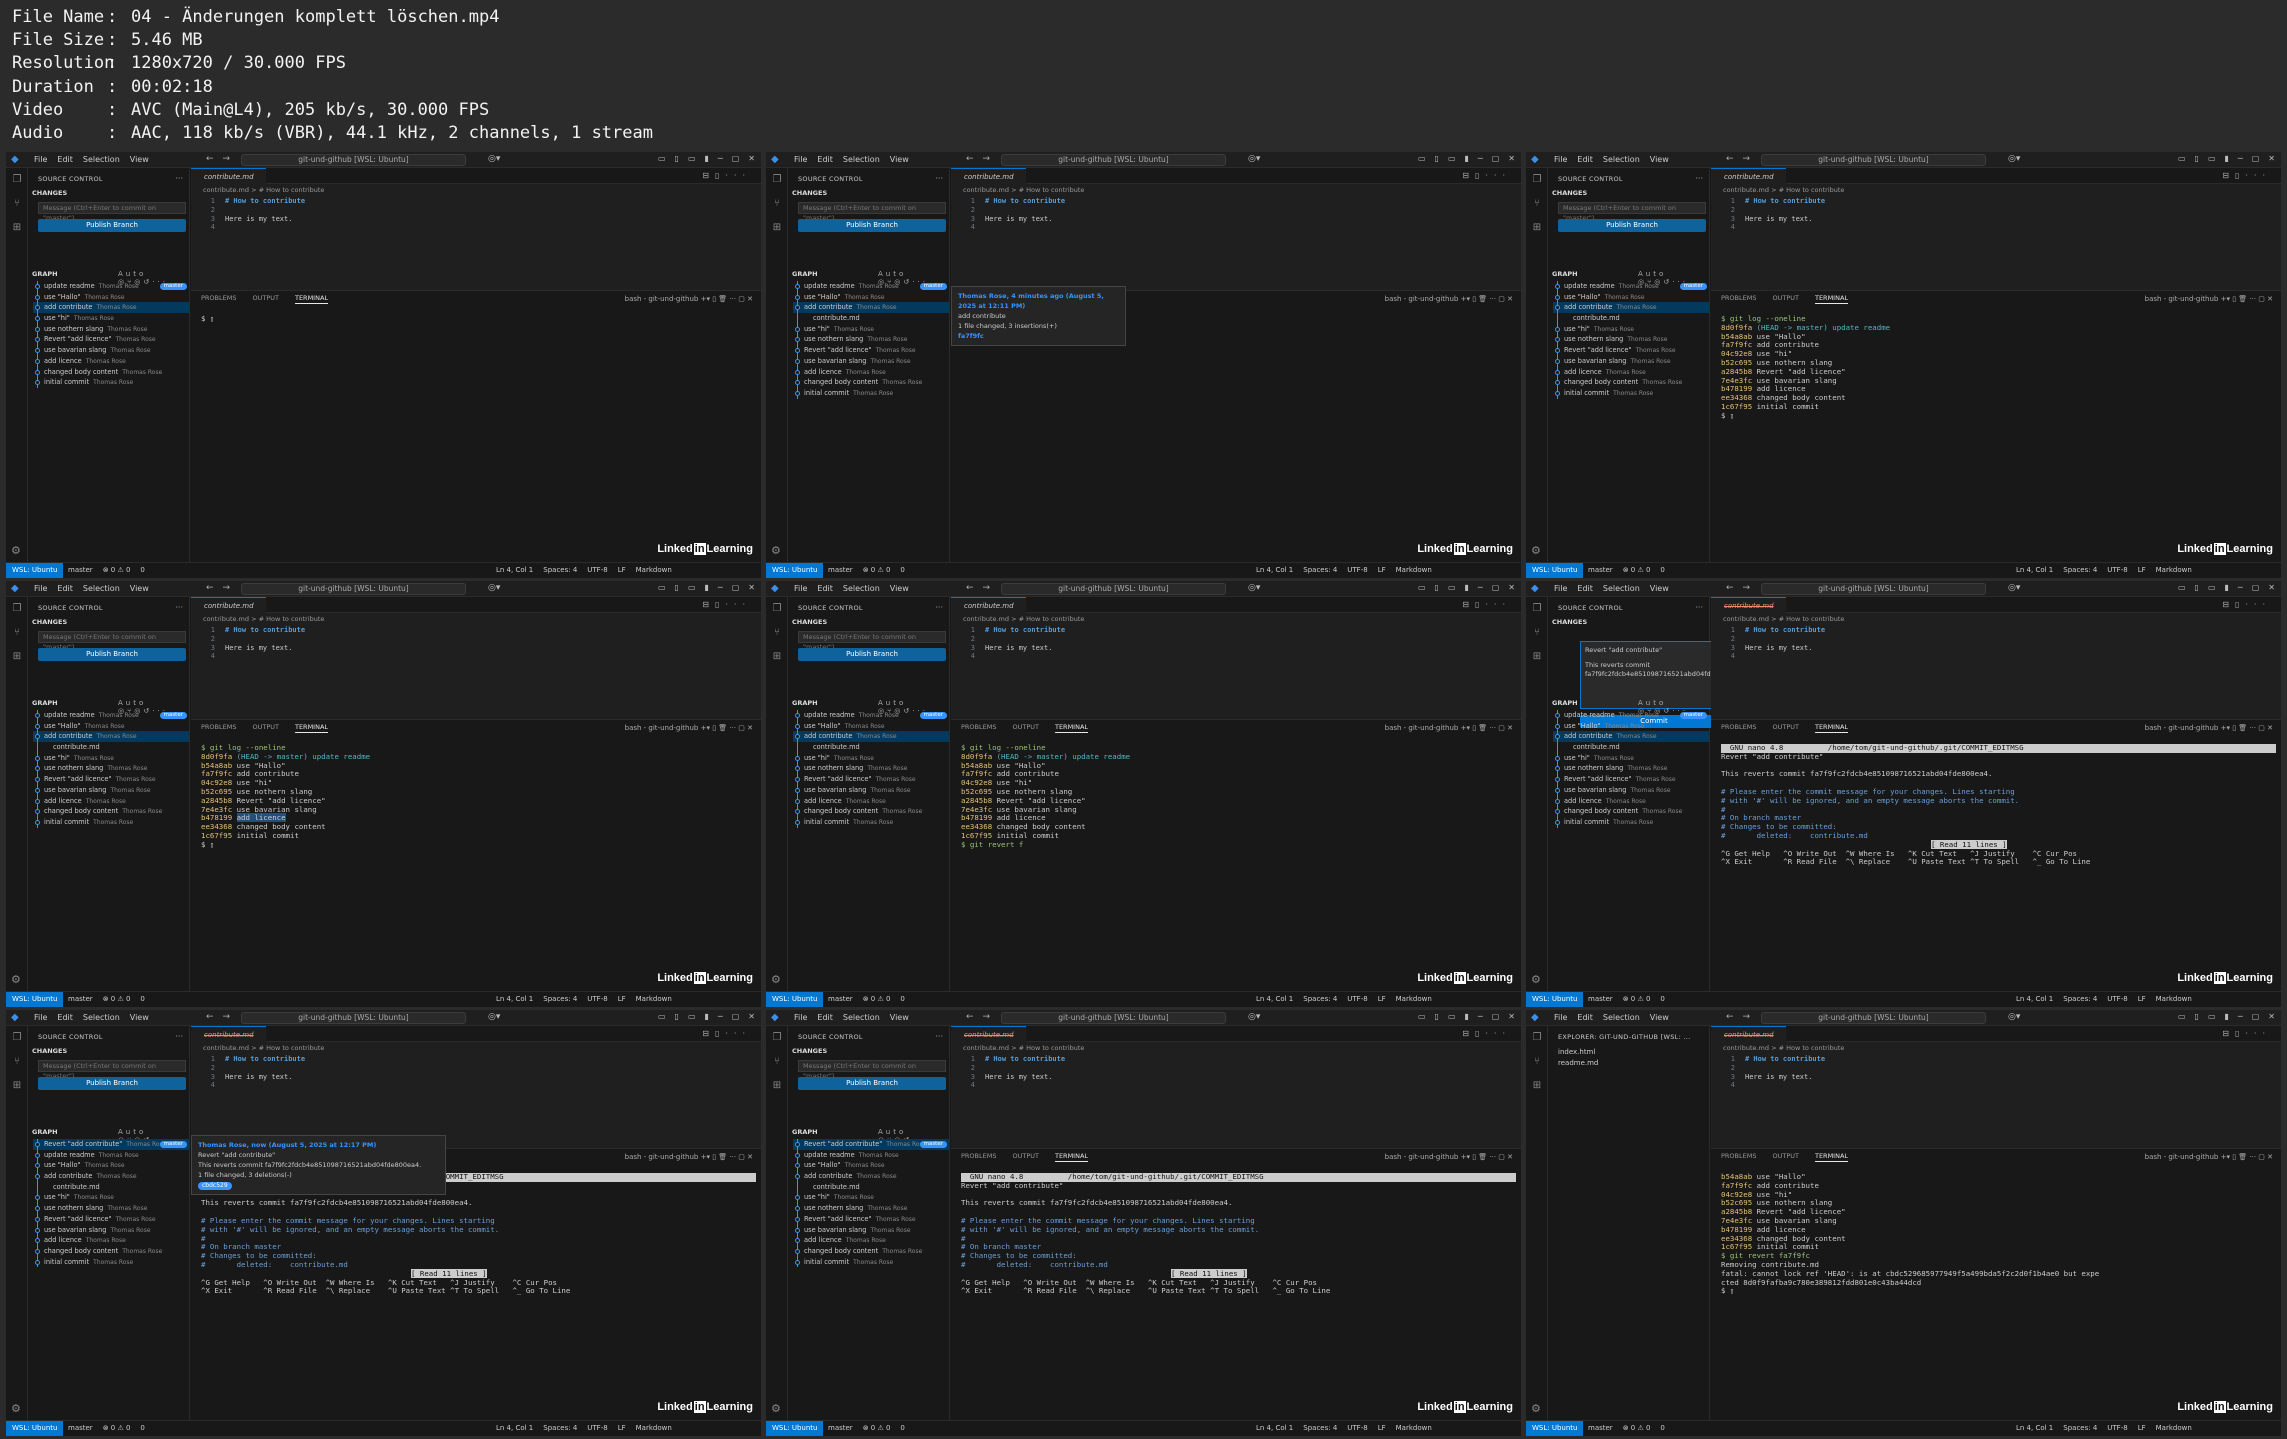 The image size is (2287, 1439). What do you see at coordinates (1496, 1017) in the screenshot?
I see `maximize-icon: ▢` at bounding box center [1496, 1017].